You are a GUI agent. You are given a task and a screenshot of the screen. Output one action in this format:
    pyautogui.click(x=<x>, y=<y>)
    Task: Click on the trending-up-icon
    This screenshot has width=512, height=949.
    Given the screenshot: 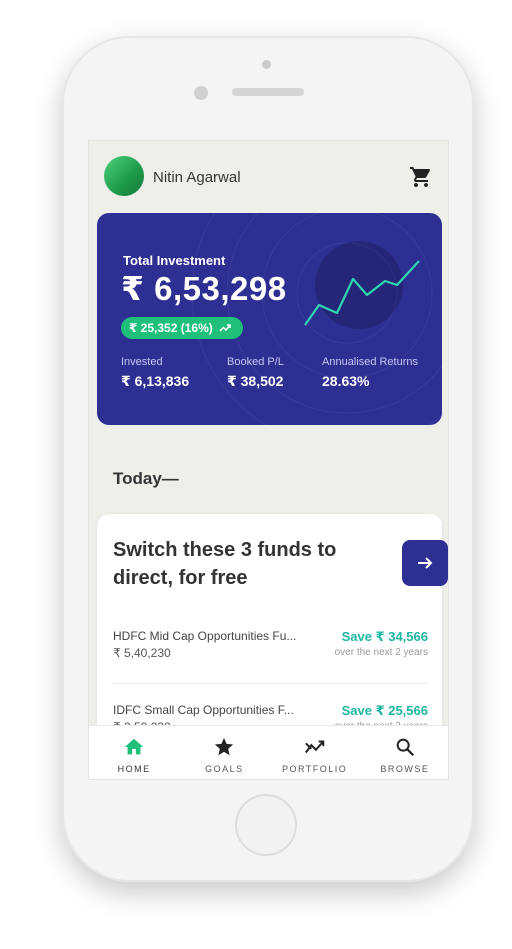 What is the action you would take?
    pyautogui.click(x=225, y=328)
    